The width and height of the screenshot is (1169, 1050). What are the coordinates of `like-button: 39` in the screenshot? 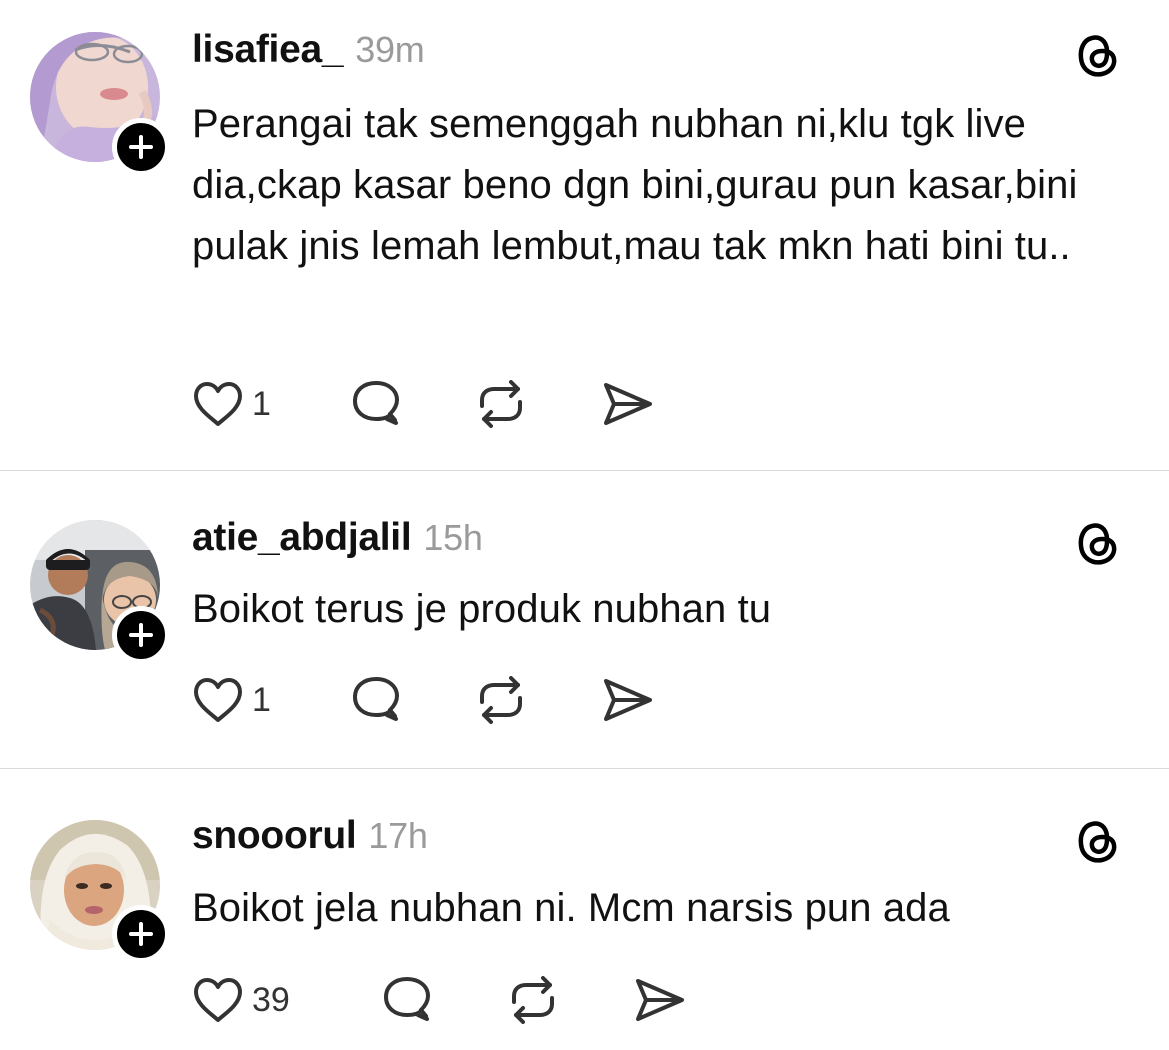 It's located at (241, 1000).